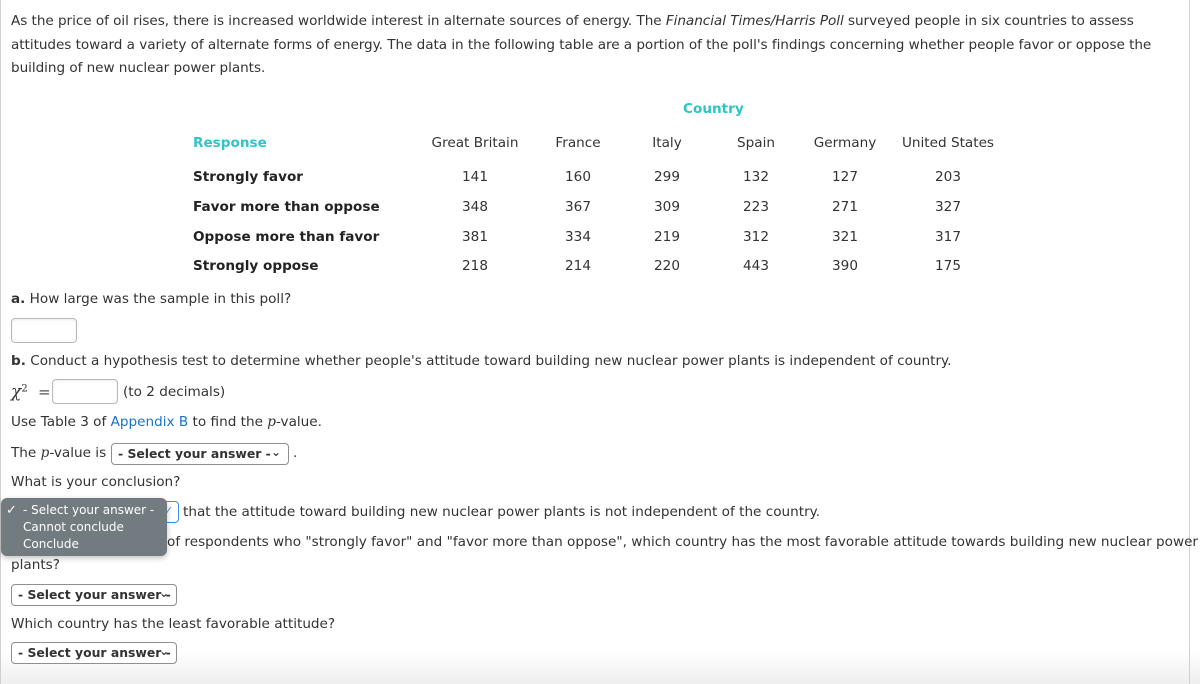  I want to click on dropdown-option-conclude: Conclude, so click(51, 544).